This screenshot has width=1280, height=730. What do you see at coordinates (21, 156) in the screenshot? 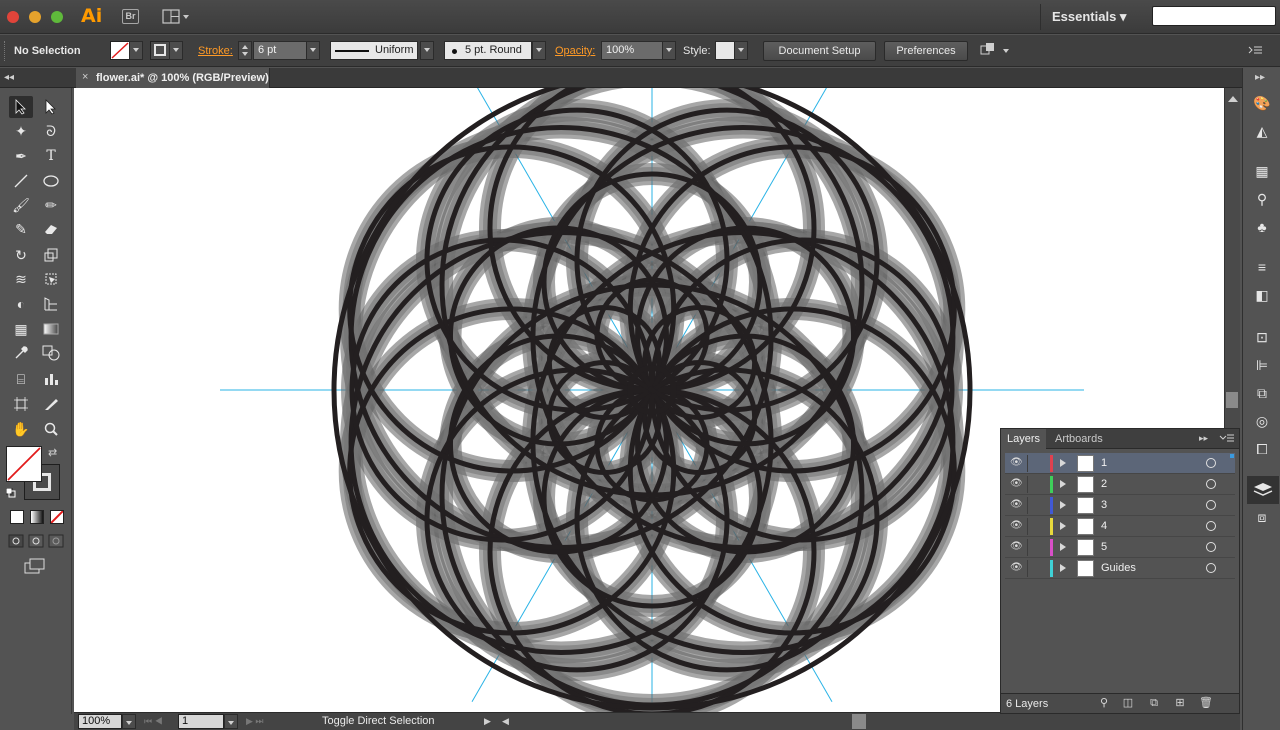
I see `pen-icon: ✒` at bounding box center [21, 156].